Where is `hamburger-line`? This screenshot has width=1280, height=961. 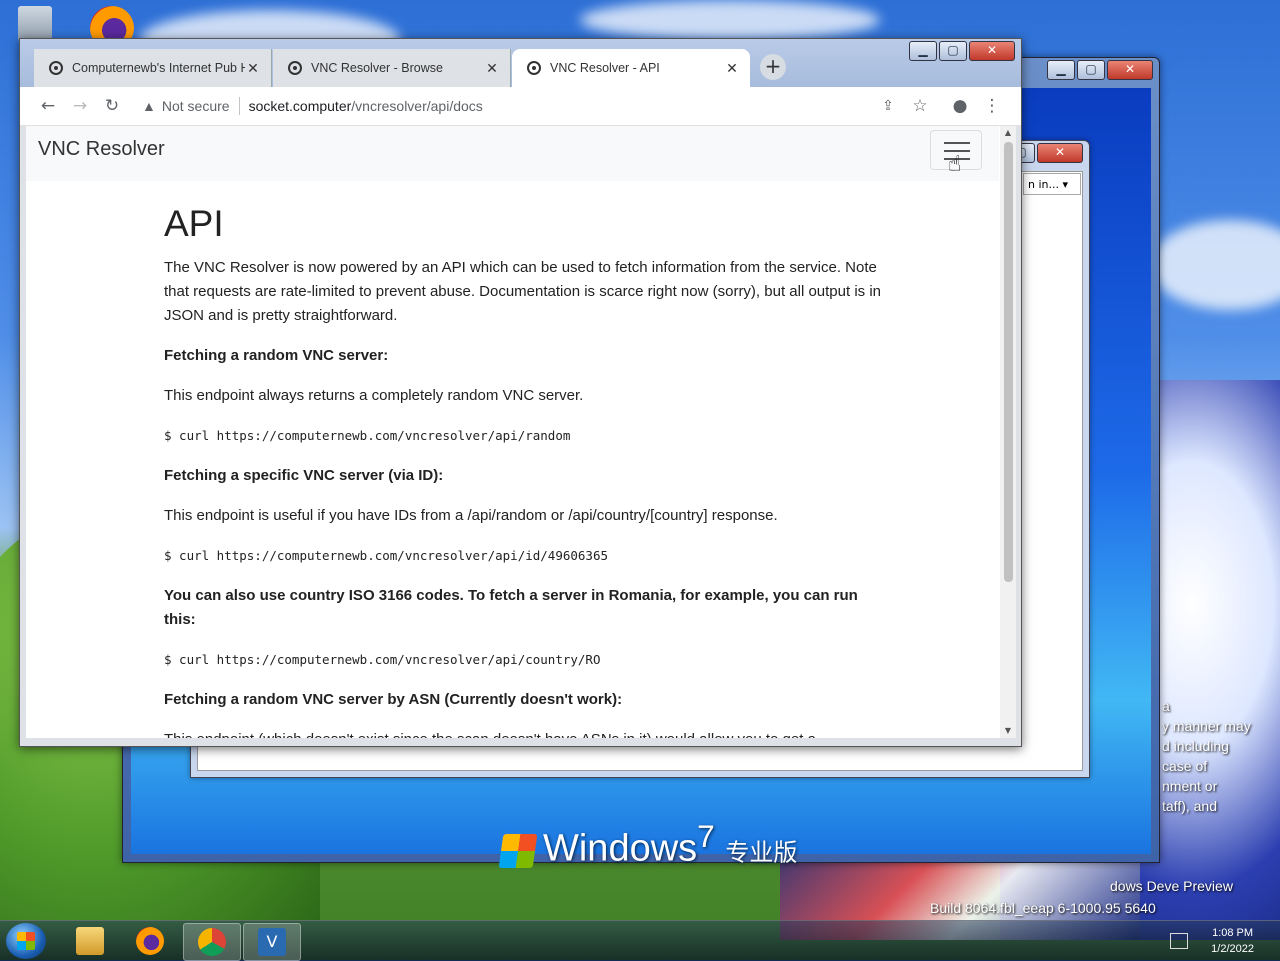
hamburger-line is located at coordinates (957, 143).